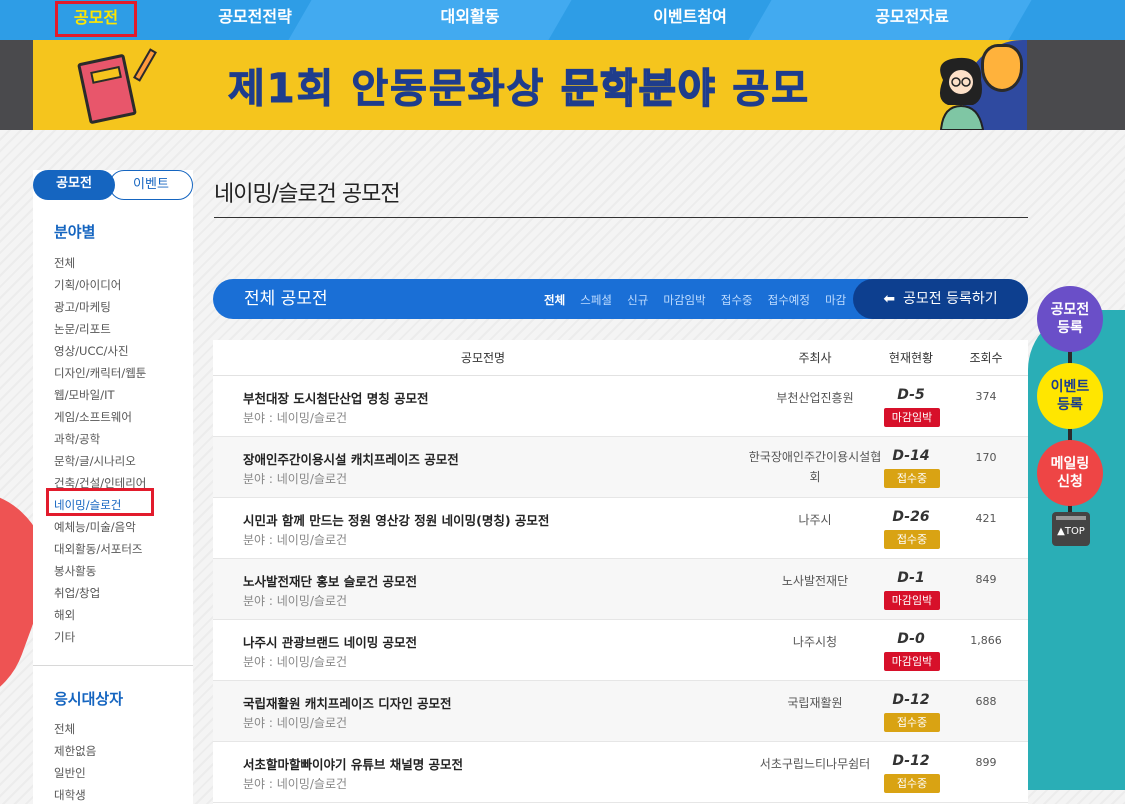 The width and height of the screenshot is (1125, 804). What do you see at coordinates (911, 395) in the screenshot?
I see `row-dday: D-5` at bounding box center [911, 395].